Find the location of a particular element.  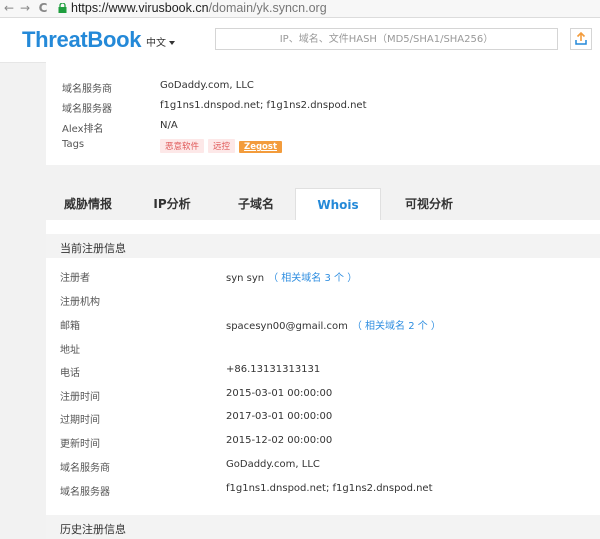

tab-subdomains: 子域名 is located at coordinates (256, 204).